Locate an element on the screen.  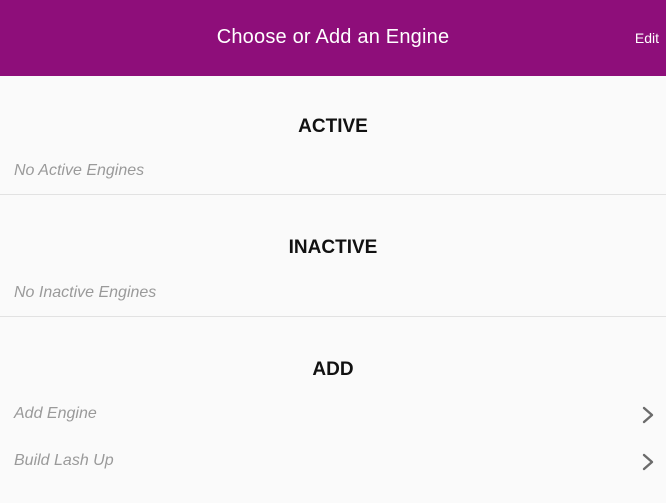
build-lash-up-label: Build Lash Up is located at coordinates (64, 460).